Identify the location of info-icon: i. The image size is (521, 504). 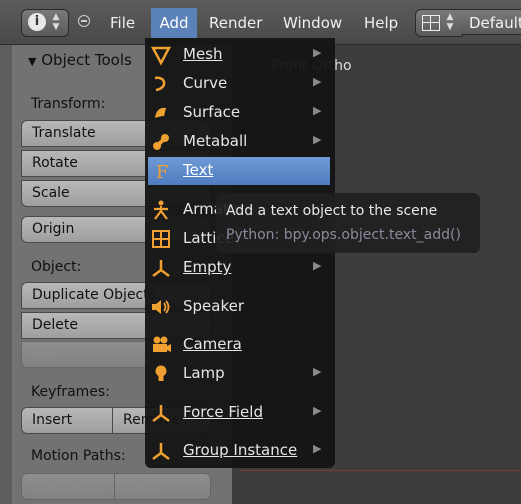
(37, 22).